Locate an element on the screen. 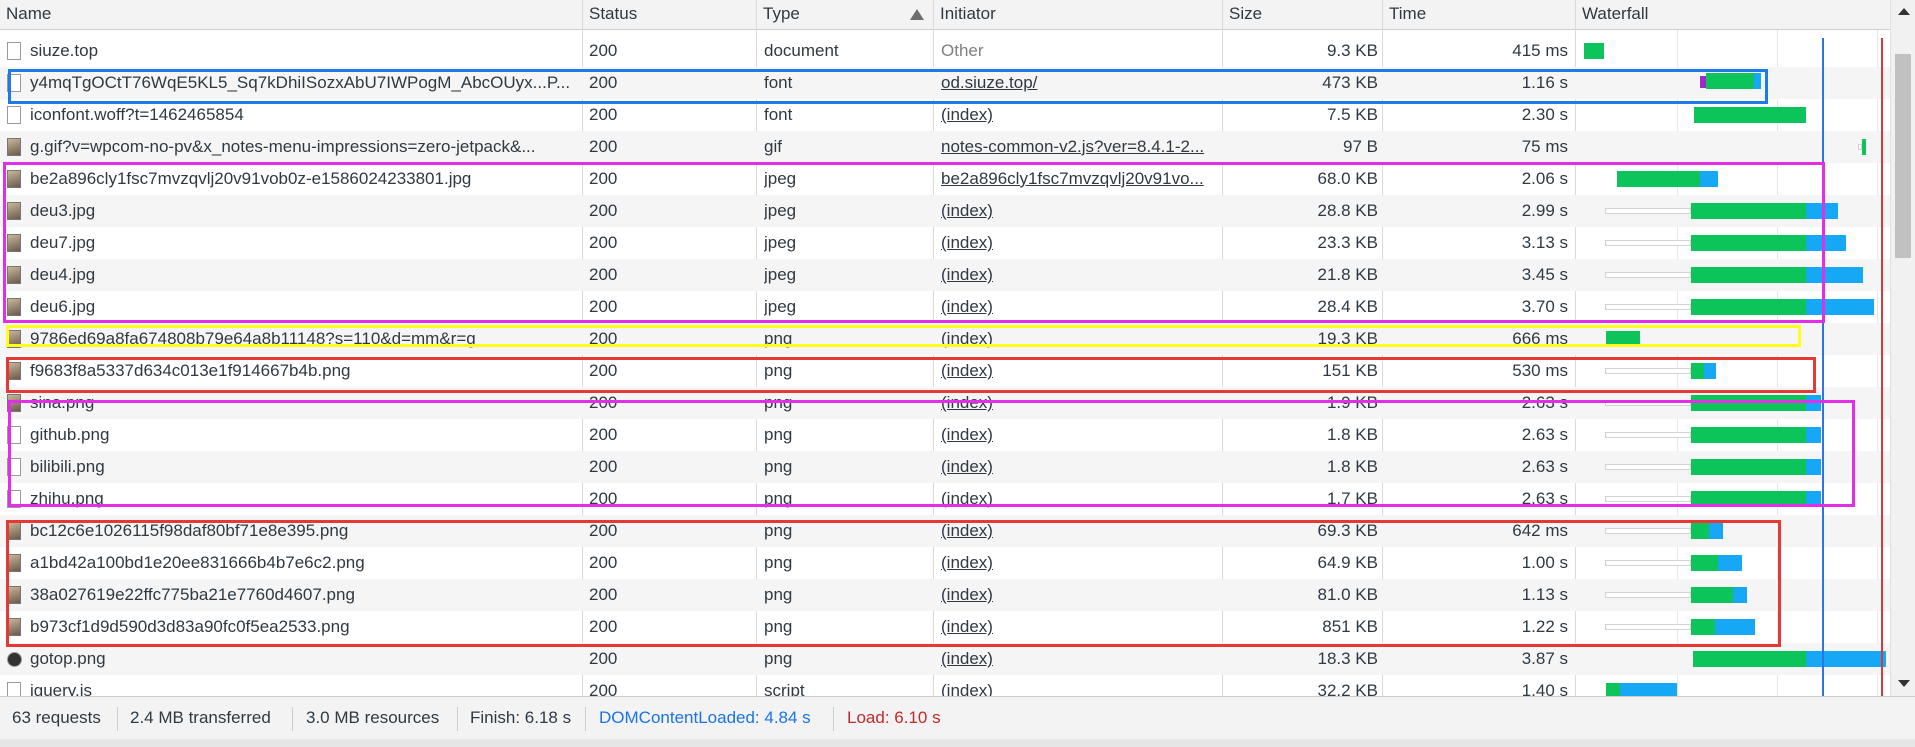  file-icon is located at coordinates (14, 115).